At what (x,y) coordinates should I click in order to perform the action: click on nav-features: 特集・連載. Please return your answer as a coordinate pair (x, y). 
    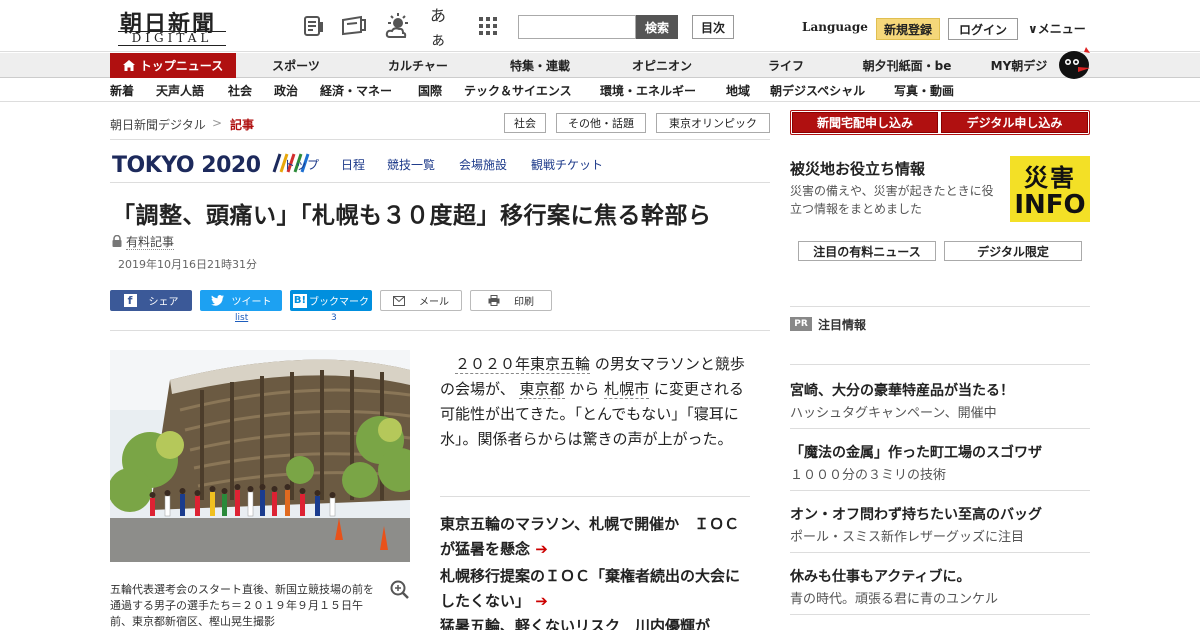
    Looking at the image, I should click on (540, 65).